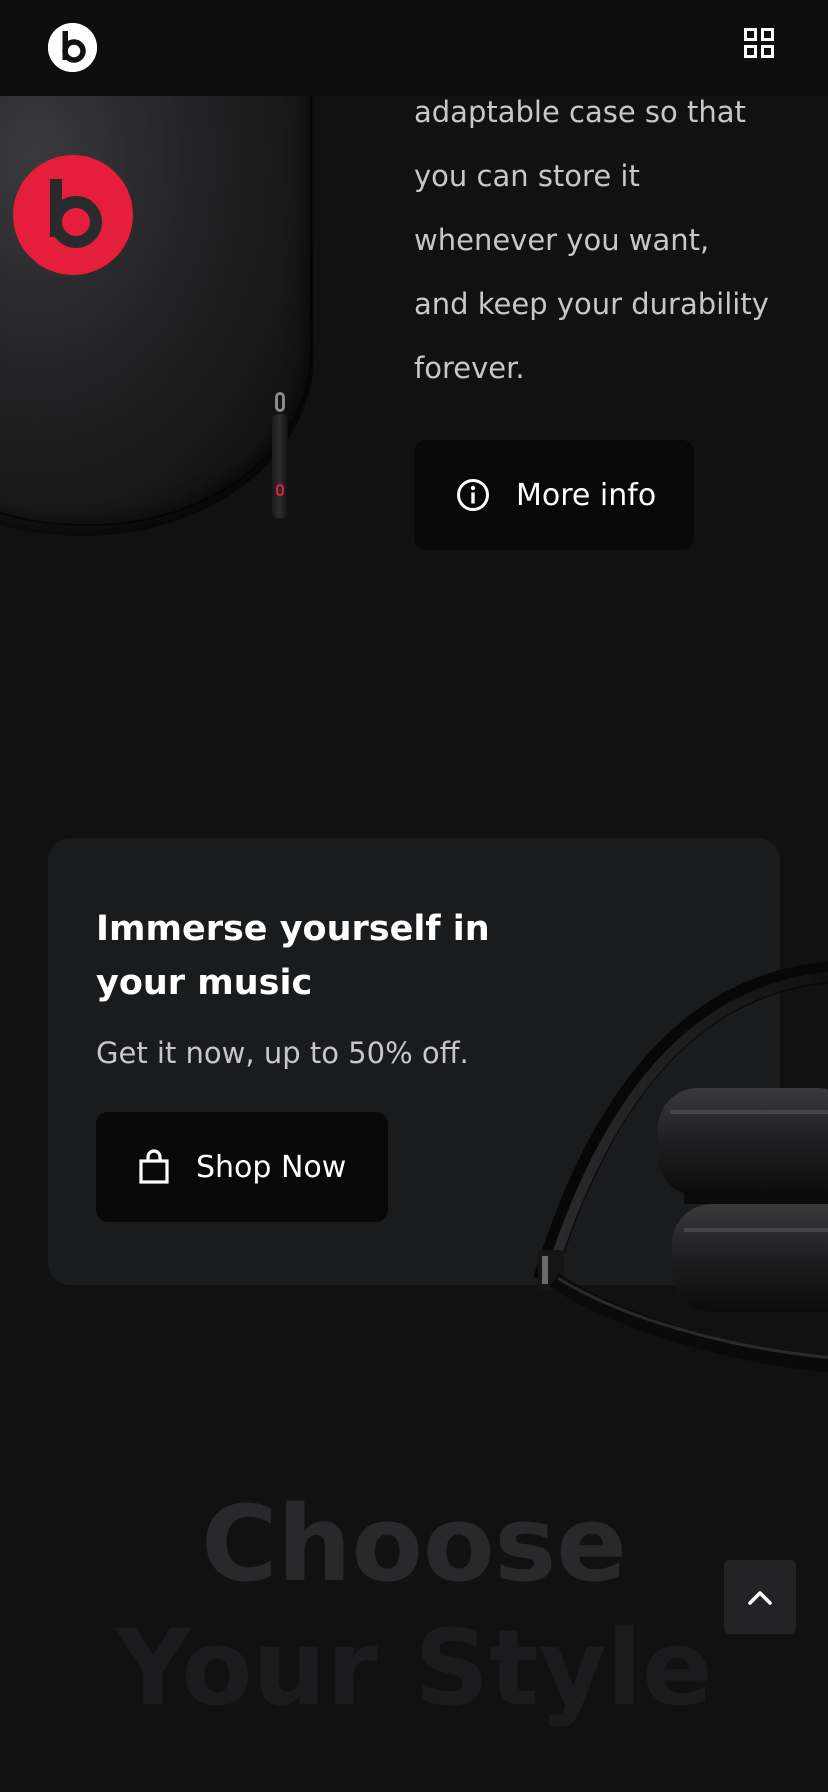  Describe the element at coordinates (293, 929) in the screenshot. I see `promo-title-line: Immerse yourself in` at that location.